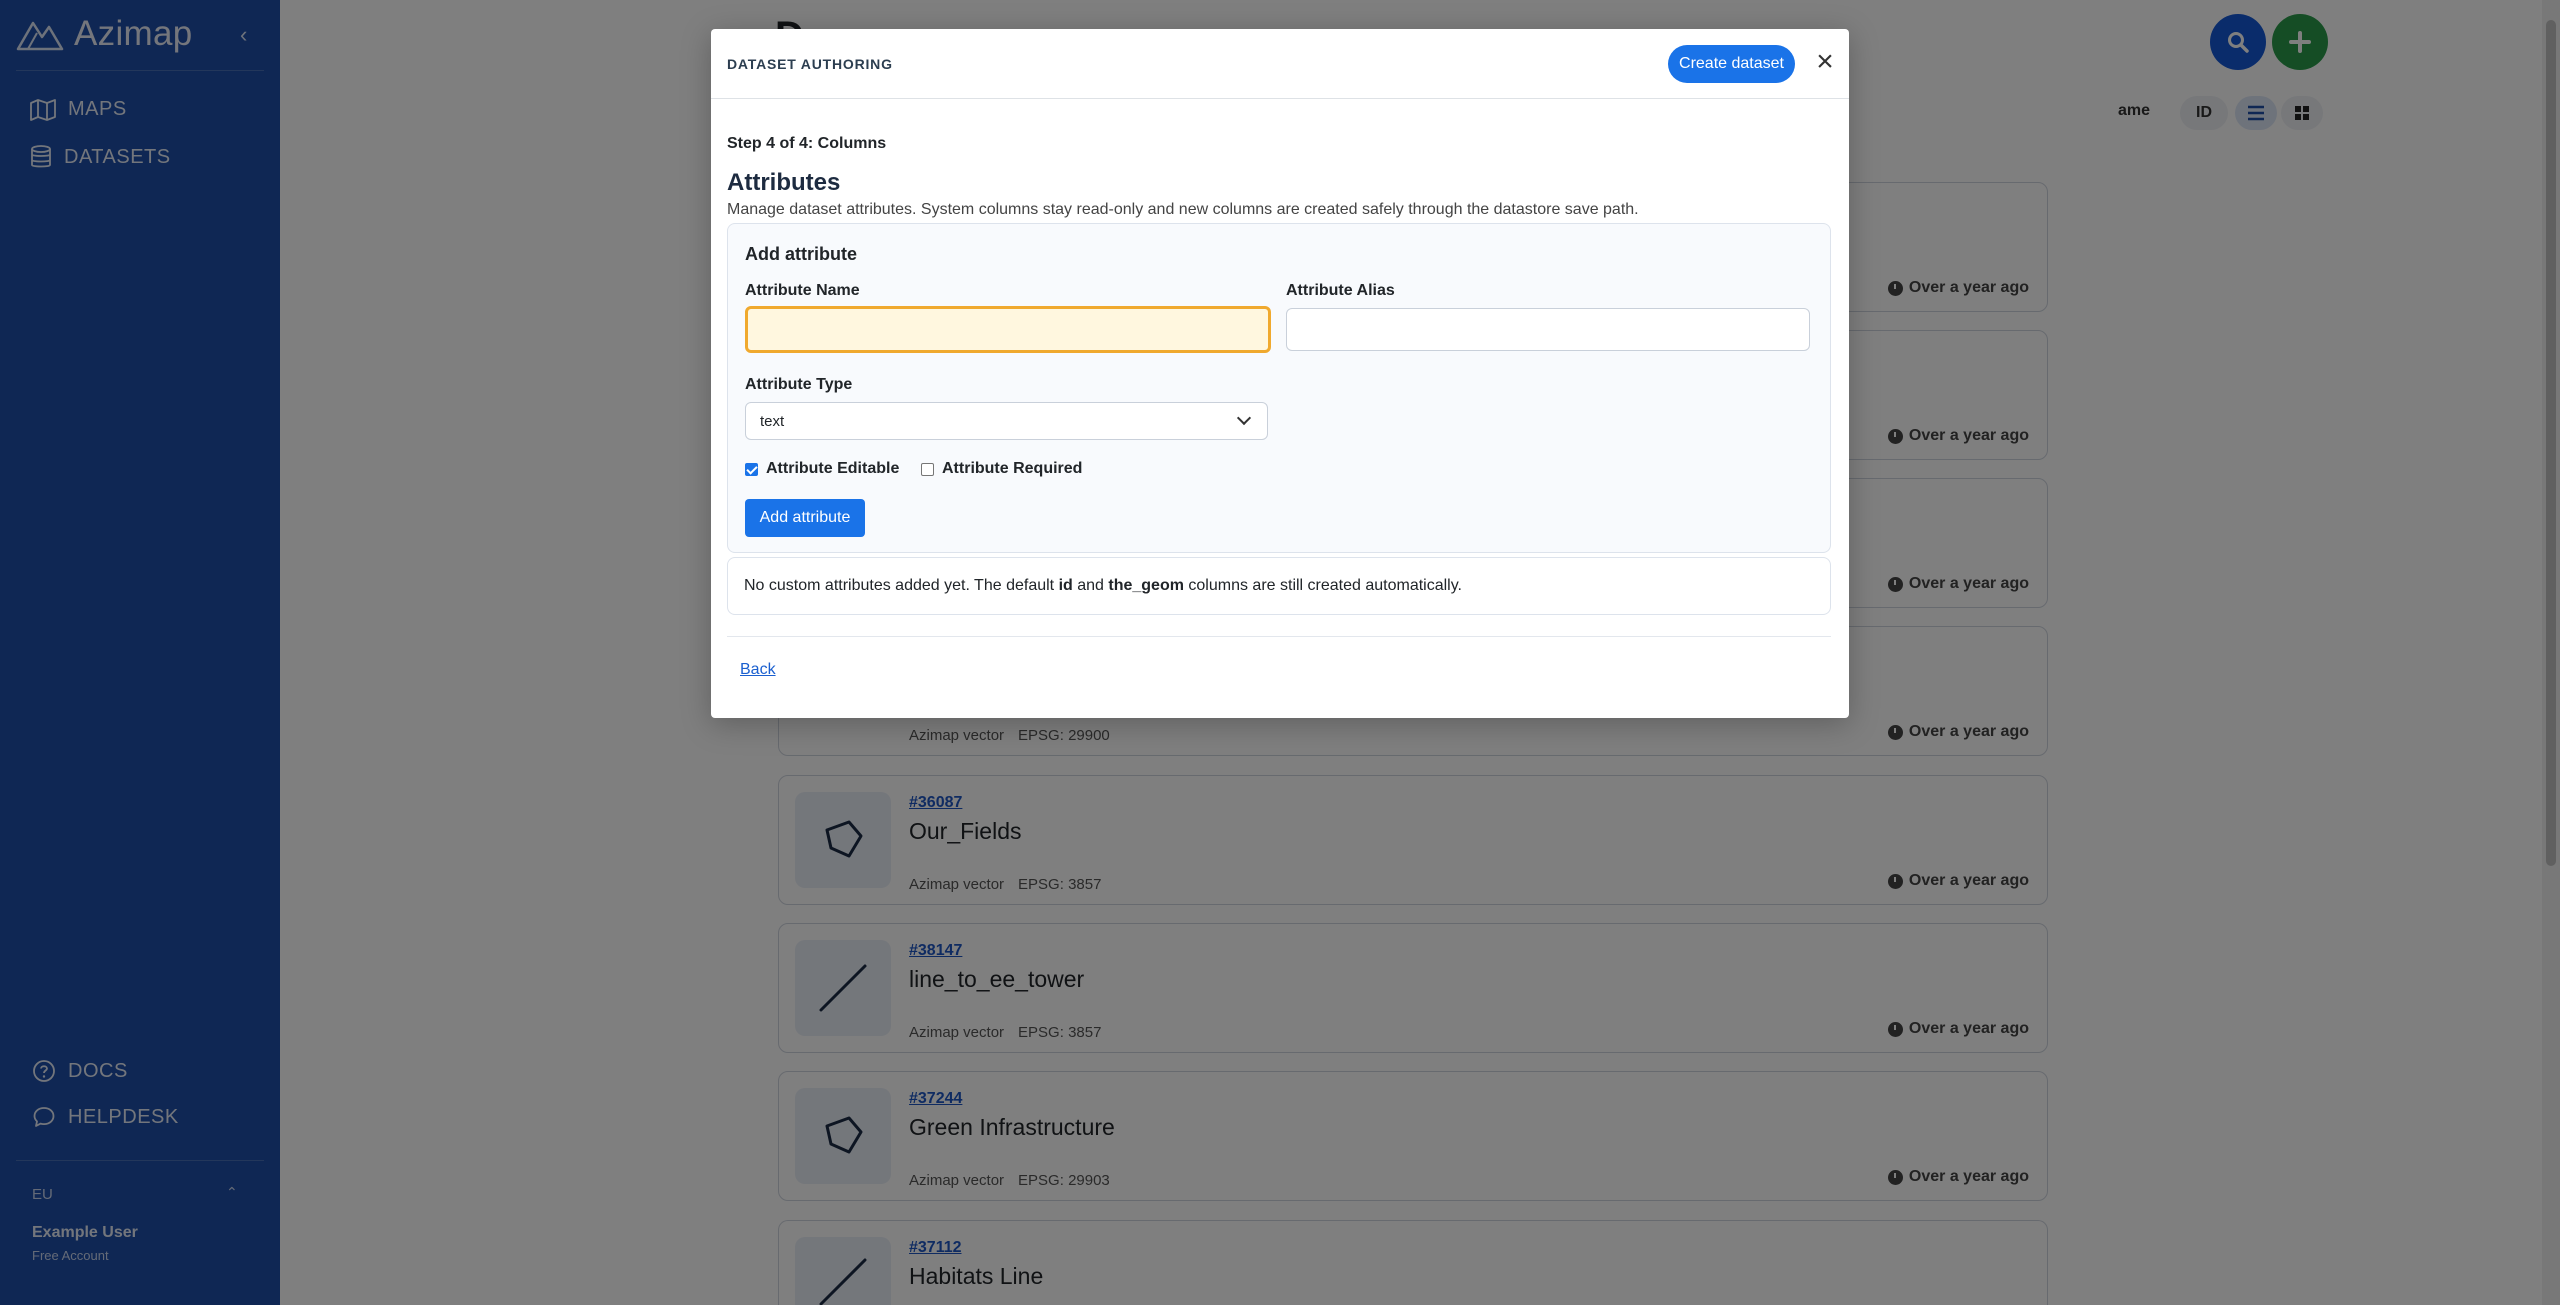 This screenshot has width=2560, height=1305. Describe the element at coordinates (1090, 585) in the screenshot. I see `info-mid: and` at that location.